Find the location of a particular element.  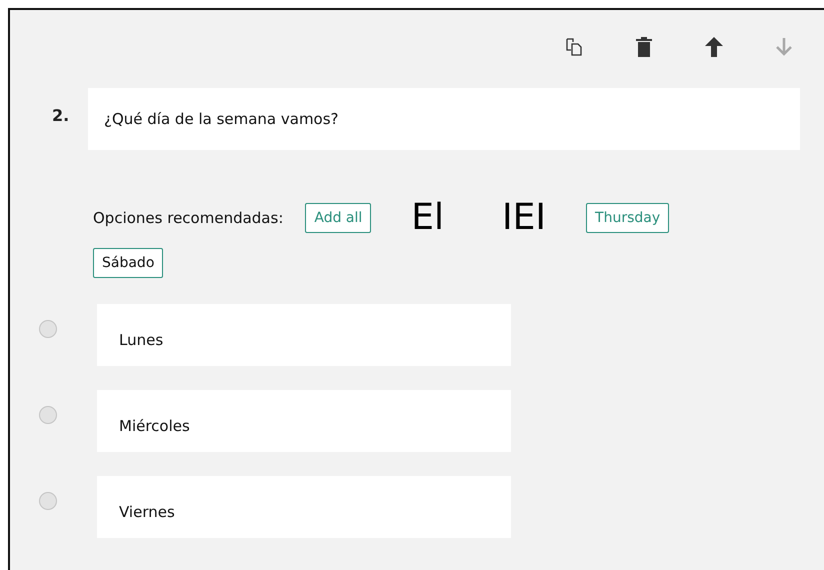

suggestion-button: Add all is located at coordinates (338, 218).